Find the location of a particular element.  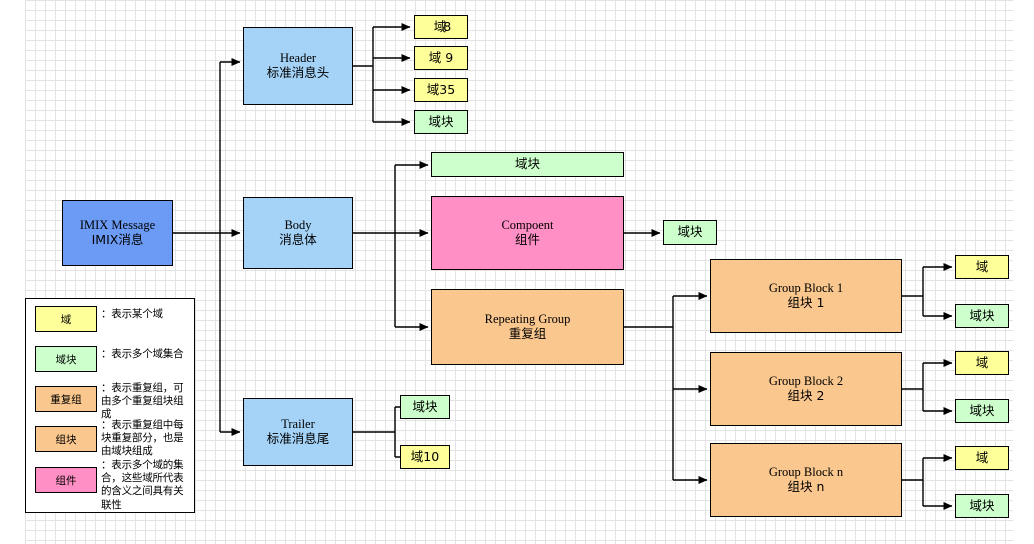

node-header-field-1: 域8 is located at coordinates (441, 27).